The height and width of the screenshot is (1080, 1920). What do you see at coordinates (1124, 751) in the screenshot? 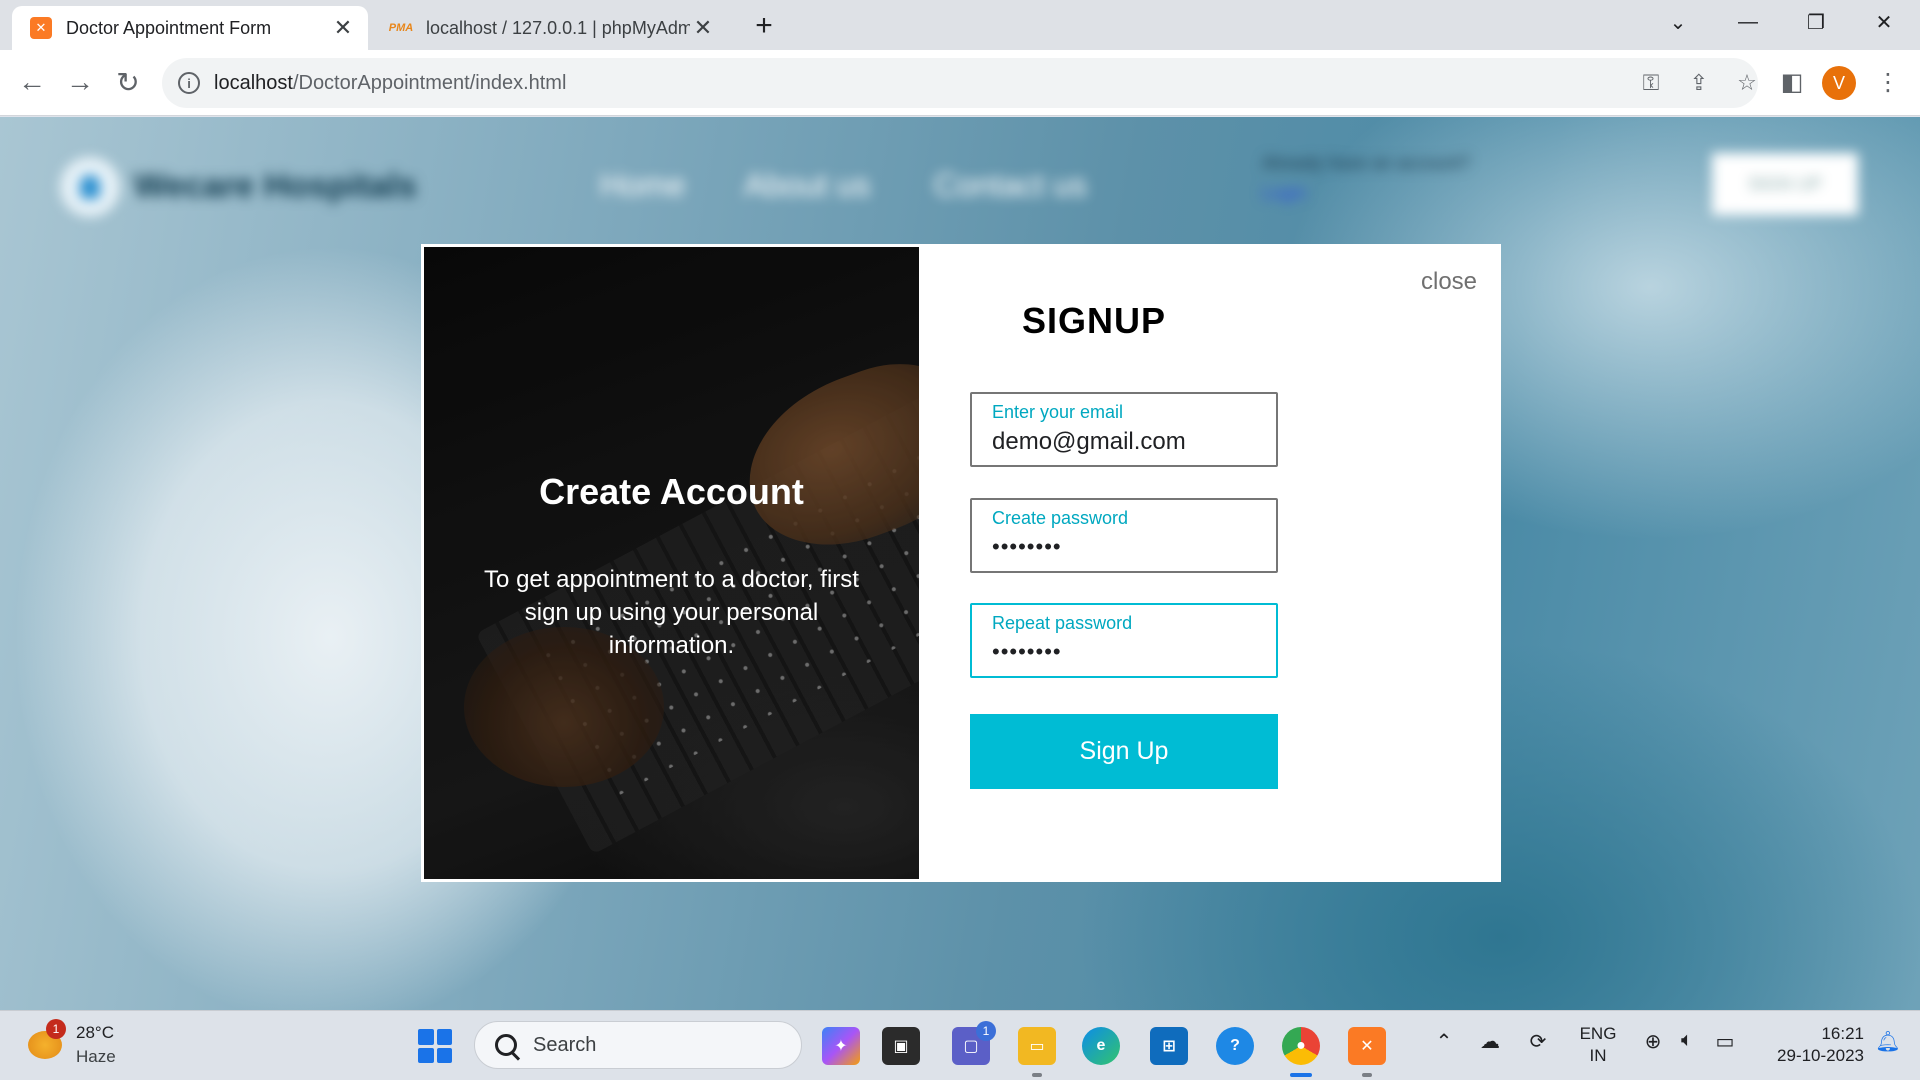
I see `signup-submit-button: Sign Up` at bounding box center [1124, 751].